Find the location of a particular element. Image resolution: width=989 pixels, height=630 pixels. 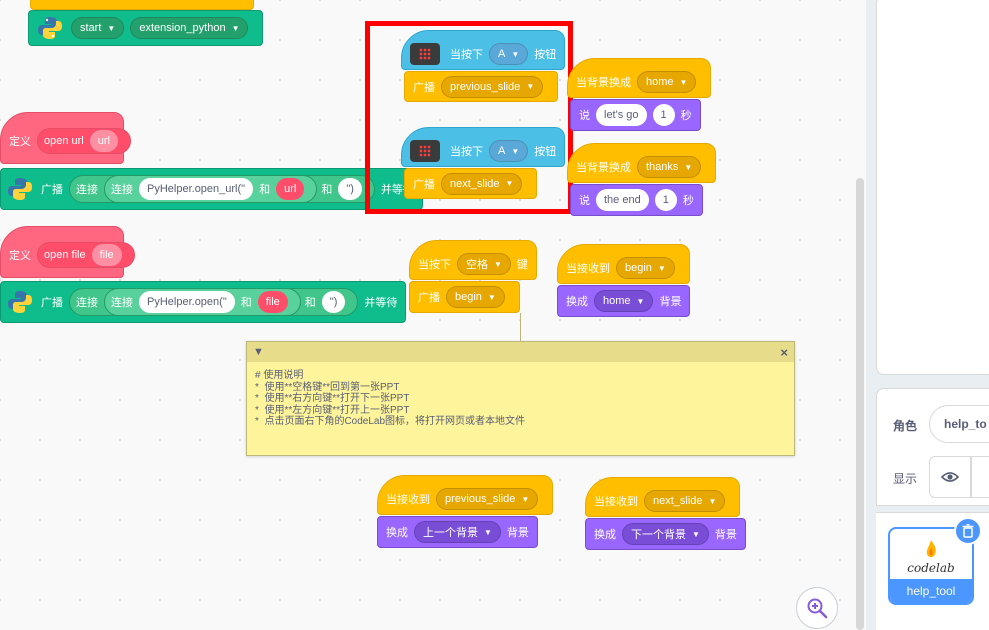

define-open-file-block: 定义 open file file is located at coordinates (67, 252).